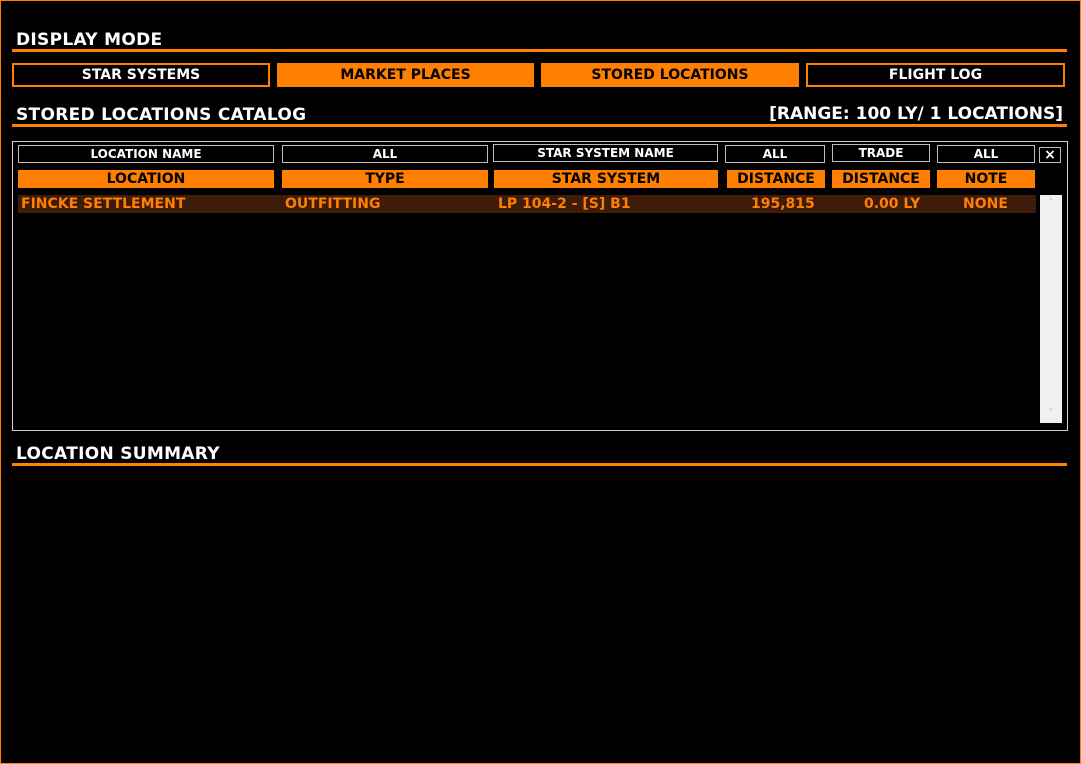 The image size is (1081, 764). What do you see at coordinates (146, 179) in the screenshot?
I see `column-header-location: LOCATION` at bounding box center [146, 179].